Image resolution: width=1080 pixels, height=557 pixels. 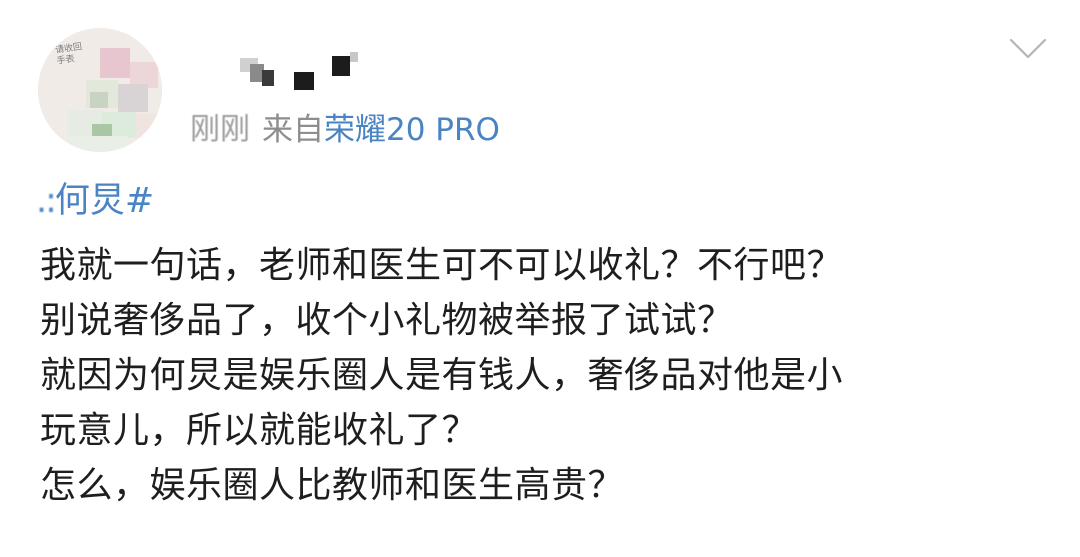 I want to click on topic-hashtag-link: .:何炅#, so click(x=95, y=201).